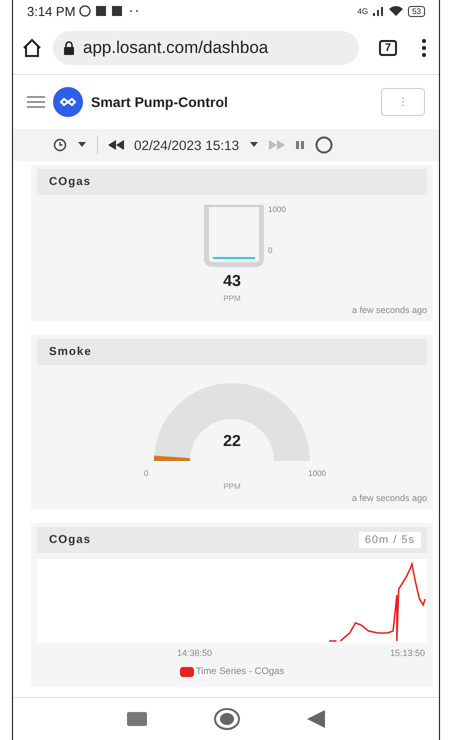 The width and height of the screenshot is (451, 740). What do you see at coordinates (194, 653) in the screenshot?
I see `axis-label: 14:38:50` at bounding box center [194, 653].